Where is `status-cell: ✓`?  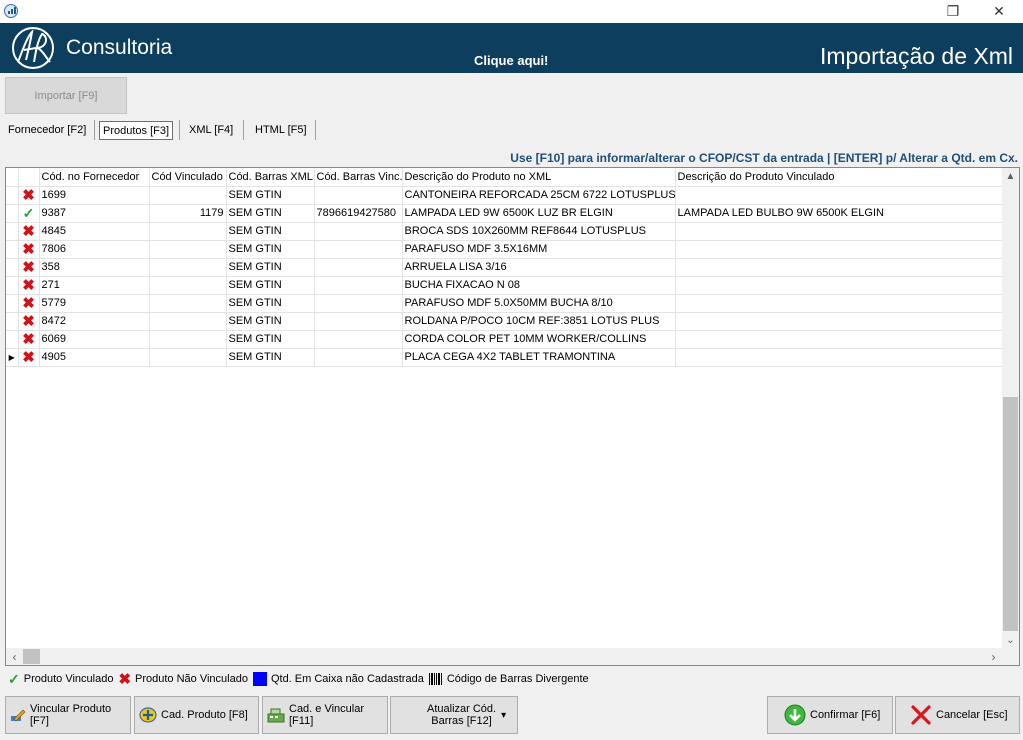 status-cell: ✓ is located at coordinates (29, 213).